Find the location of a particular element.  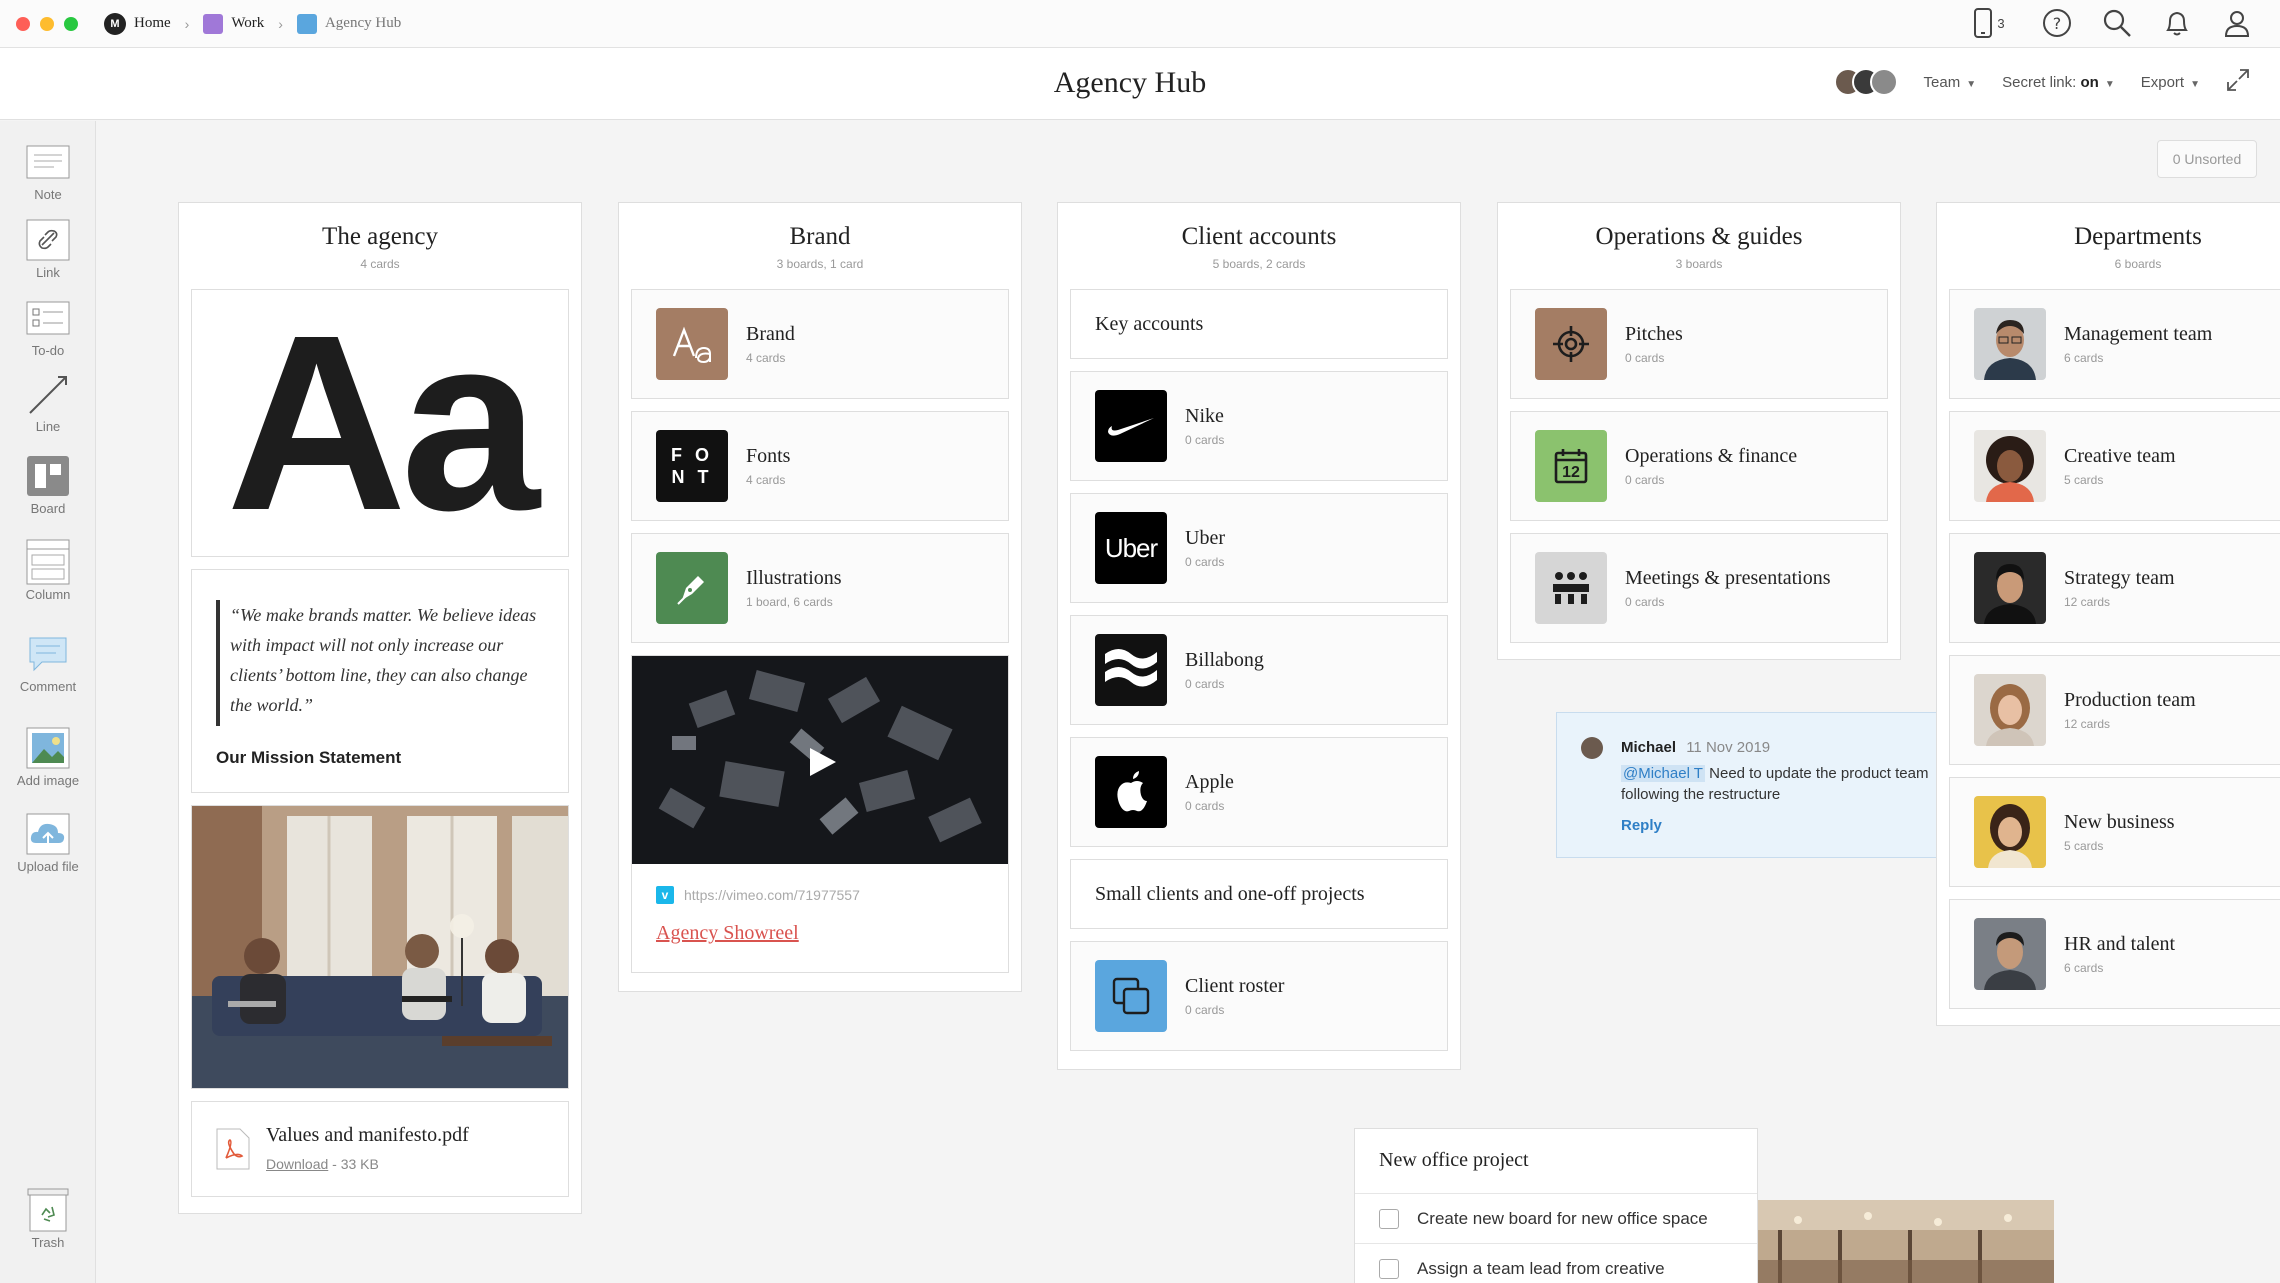

mobile-devices-button: 3 is located at coordinates (1989, 23).